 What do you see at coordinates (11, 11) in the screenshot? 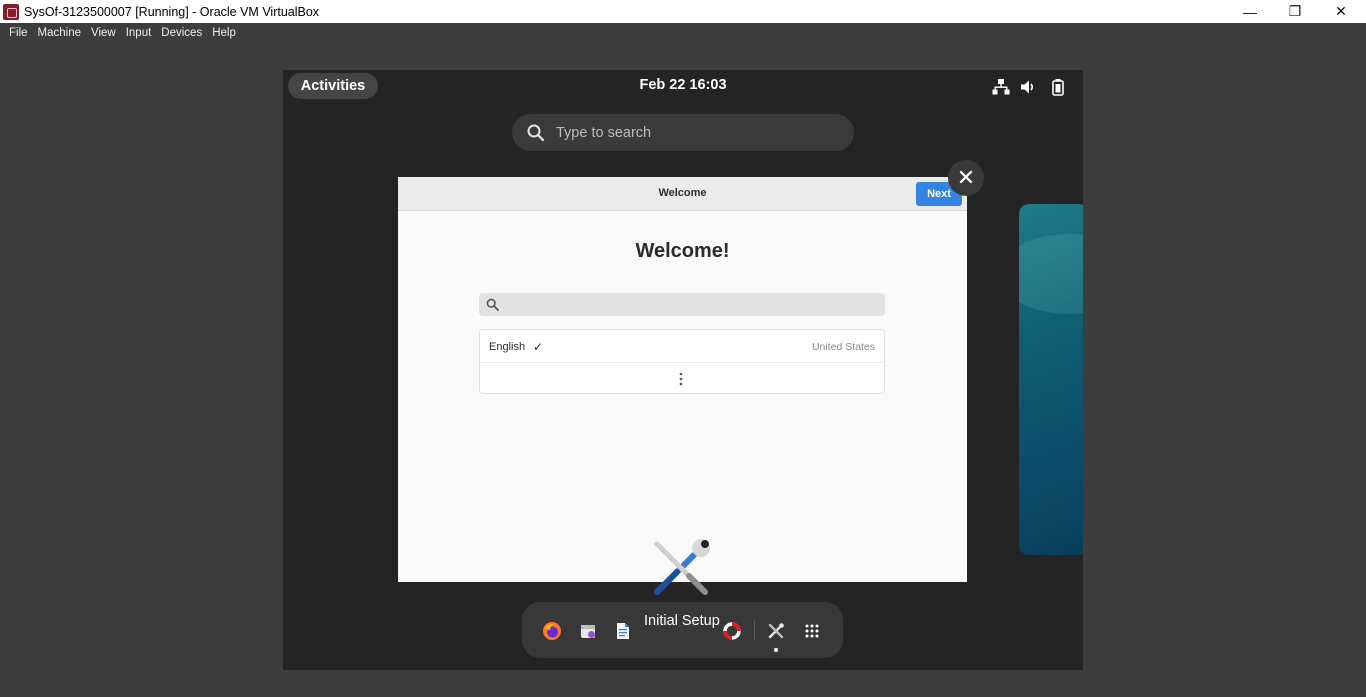
I see `virtualbox-logo-icon` at bounding box center [11, 11].